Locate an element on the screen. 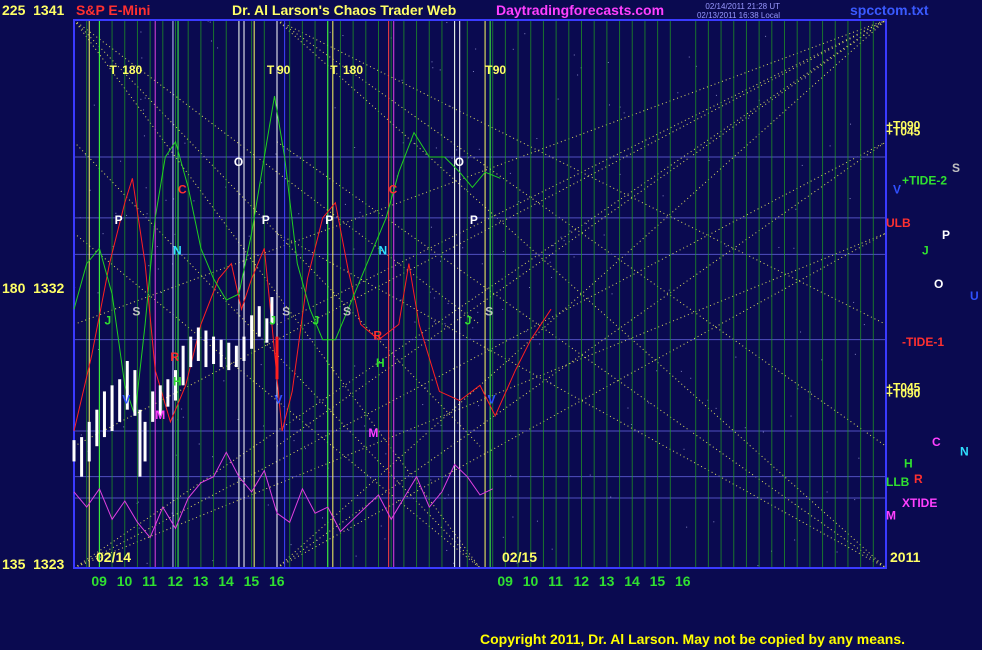  planet-annotation: R is located at coordinates (174, 357).